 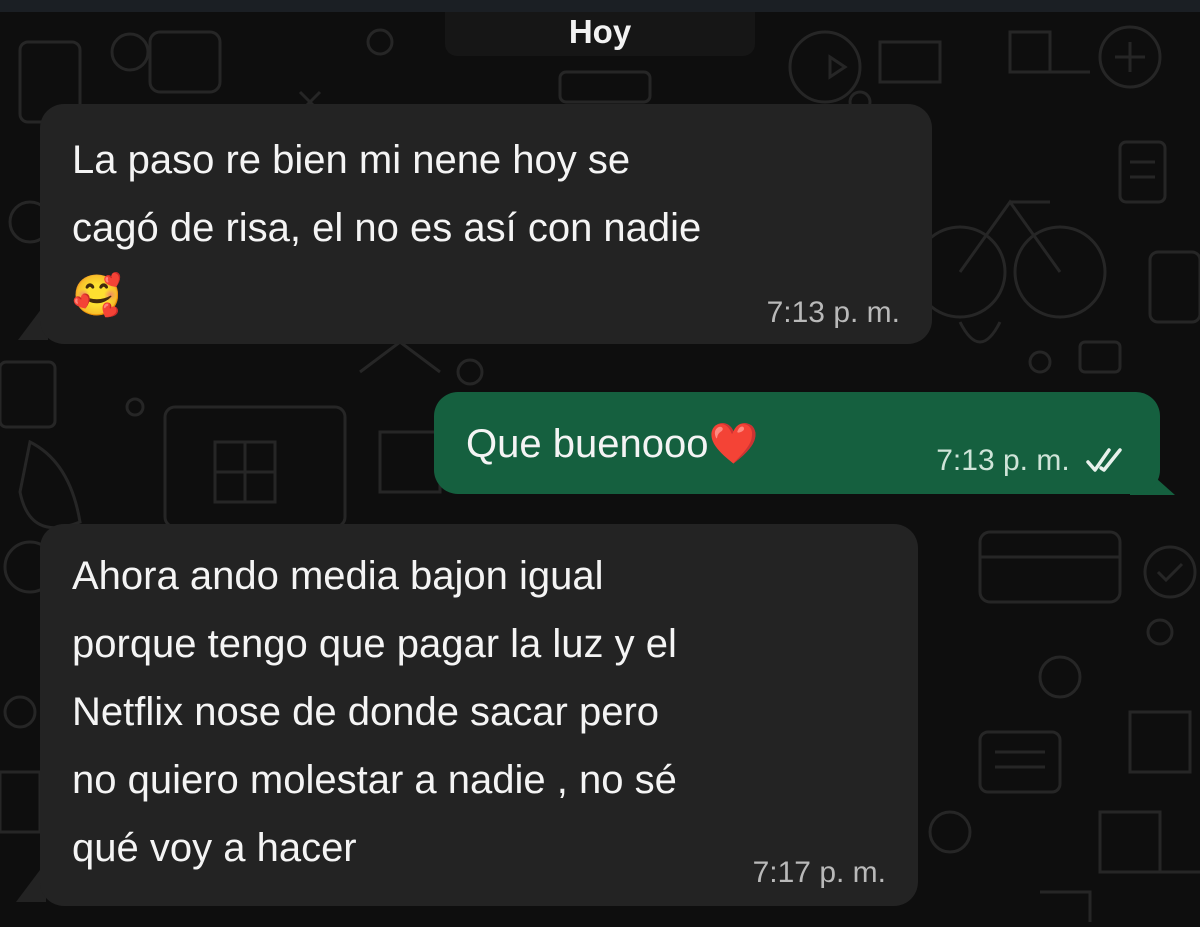 What do you see at coordinates (797, 443) in the screenshot?
I see `outgoing-message-bubble: Que buenooo❤️ 7:13 p. m.` at bounding box center [797, 443].